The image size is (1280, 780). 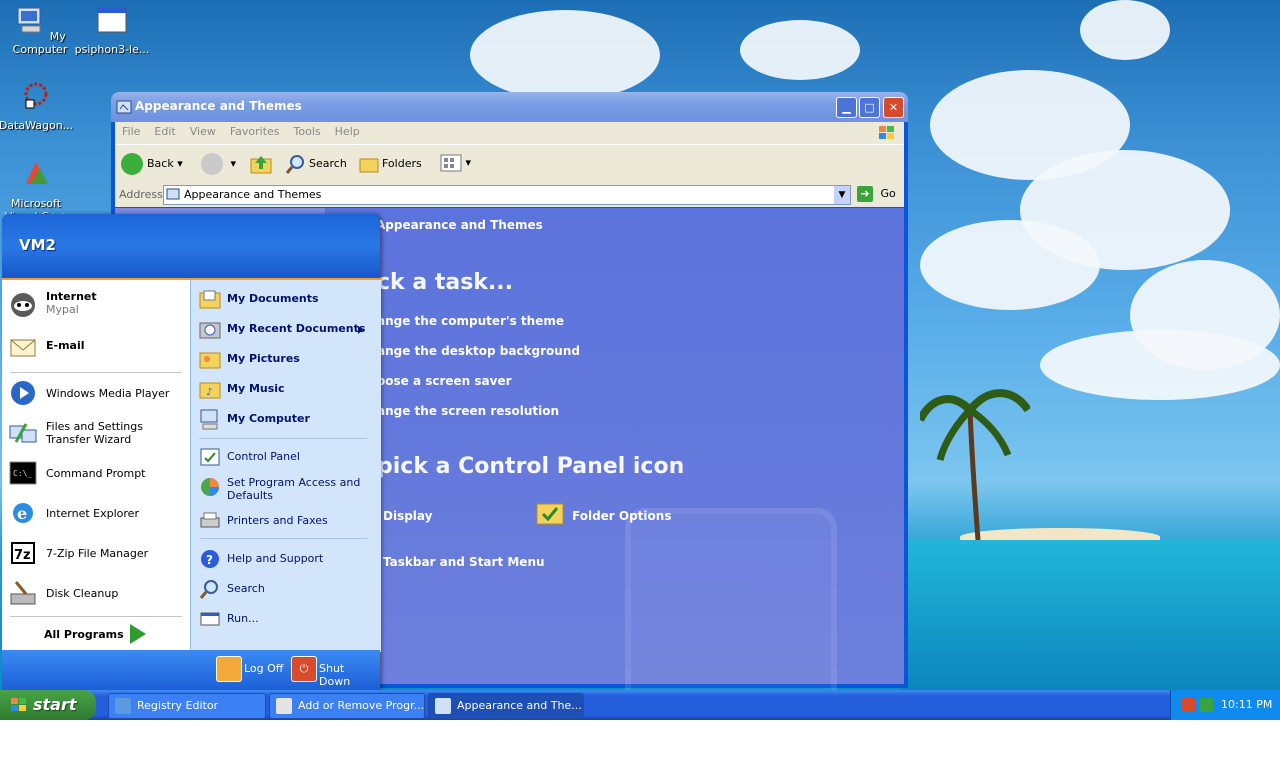 I want to click on control-panel-icon, so click(x=210, y=457).